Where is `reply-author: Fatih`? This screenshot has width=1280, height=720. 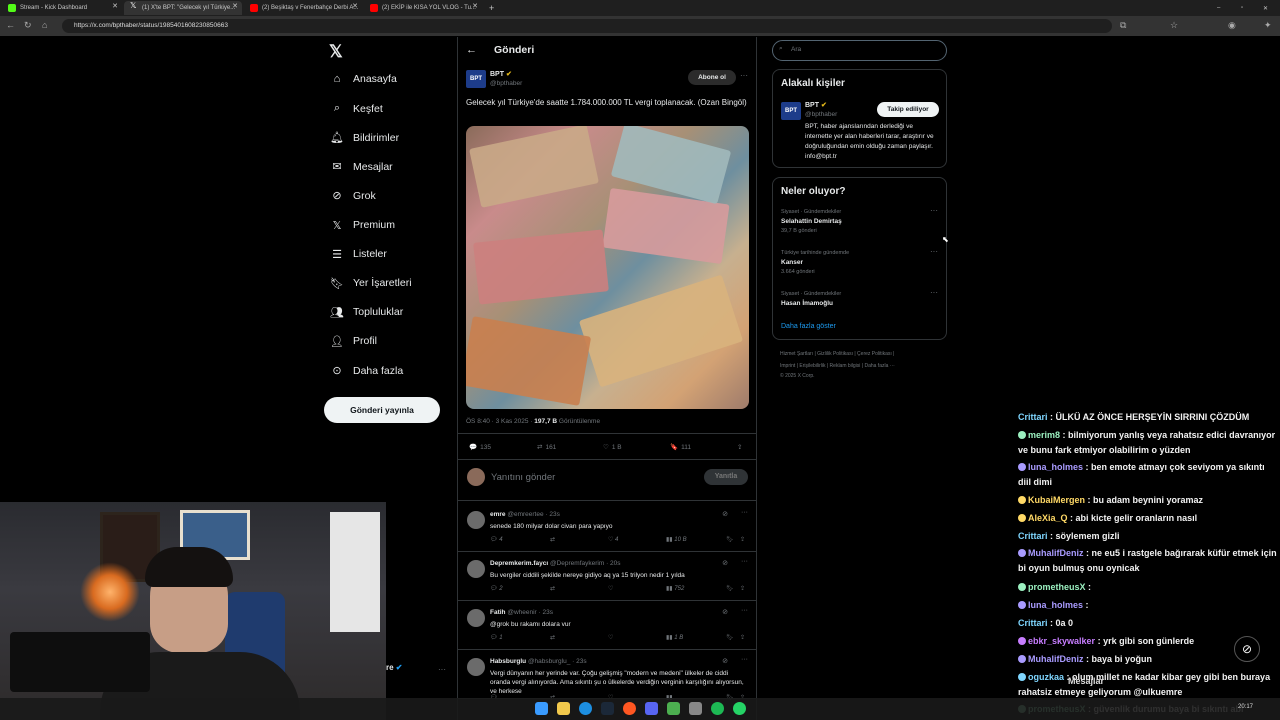
reply-author: Fatih is located at coordinates (498, 612).